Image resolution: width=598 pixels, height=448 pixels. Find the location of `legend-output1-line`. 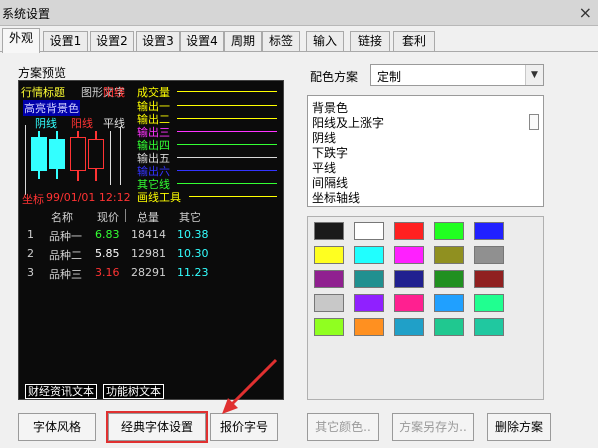

legend-output1-line is located at coordinates (227, 105).